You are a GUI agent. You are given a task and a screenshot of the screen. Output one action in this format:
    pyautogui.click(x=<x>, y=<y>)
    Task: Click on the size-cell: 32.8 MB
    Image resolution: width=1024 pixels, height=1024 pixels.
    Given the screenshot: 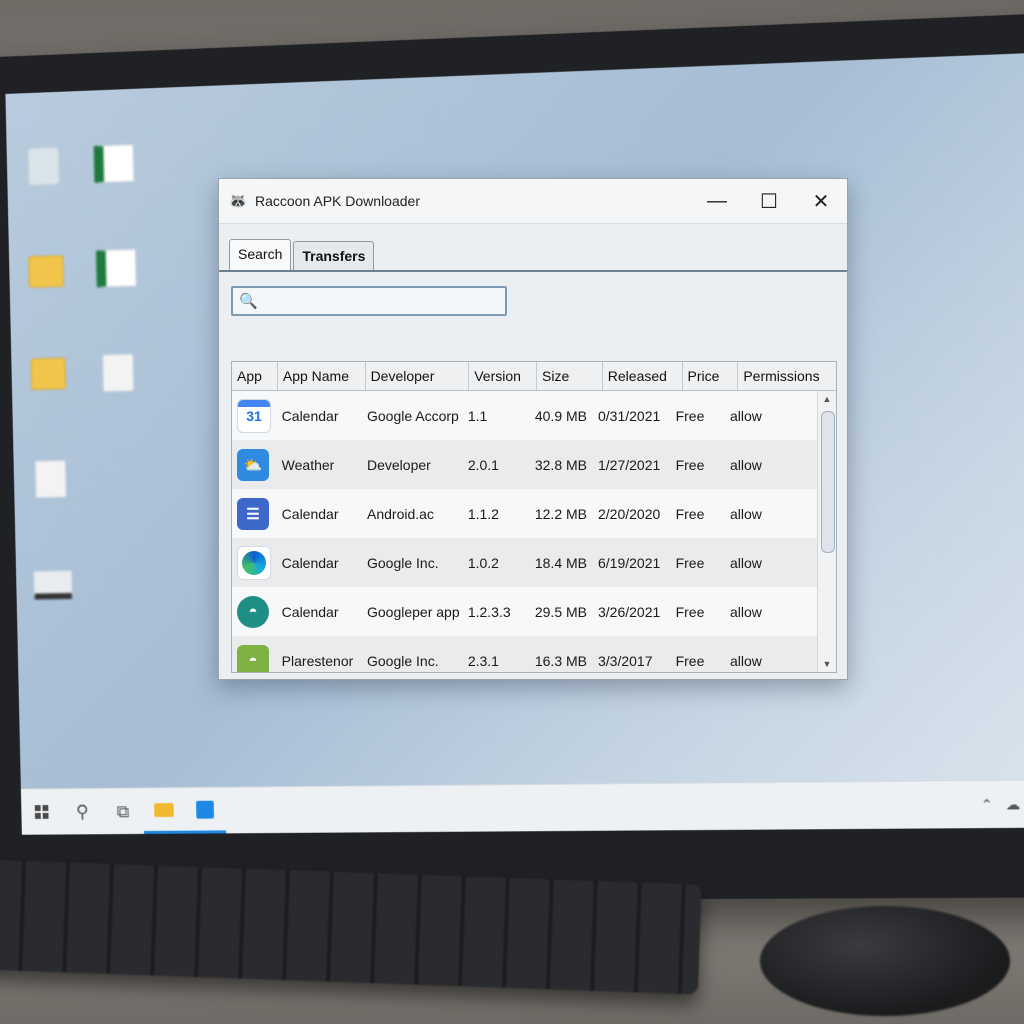 What is the action you would take?
    pyautogui.click(x=560, y=464)
    